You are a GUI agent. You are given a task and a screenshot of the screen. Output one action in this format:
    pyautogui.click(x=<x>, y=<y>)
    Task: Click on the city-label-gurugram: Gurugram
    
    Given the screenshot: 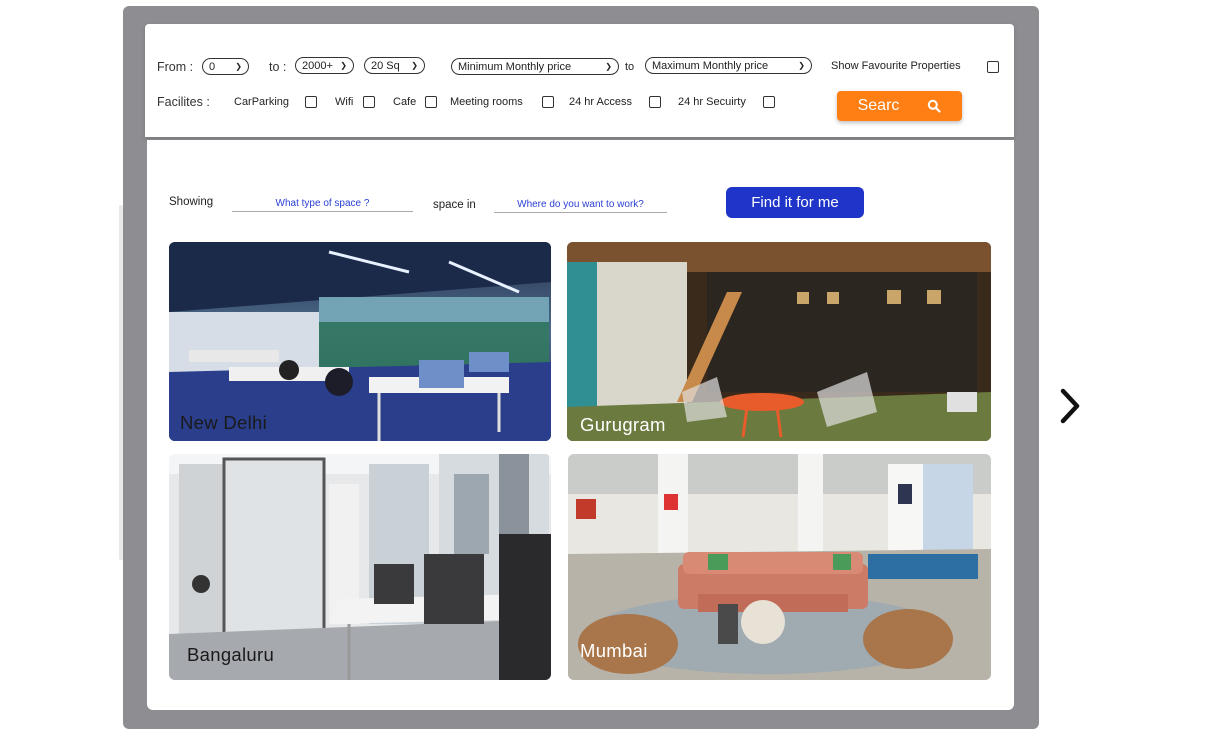 What is the action you would take?
    pyautogui.click(x=623, y=424)
    